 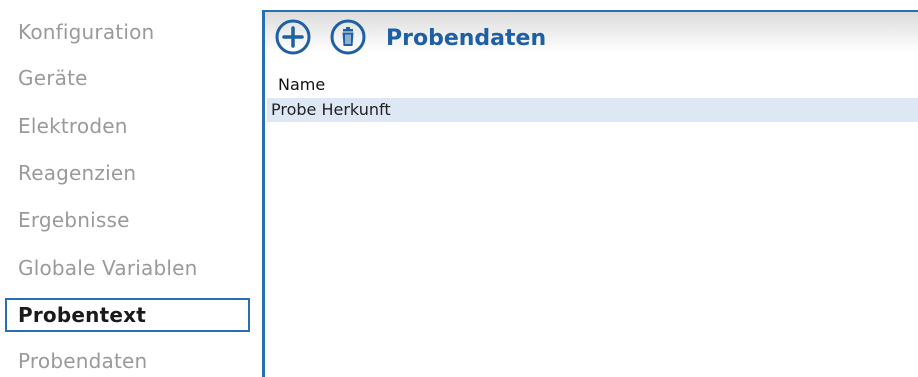 What do you see at coordinates (466, 38) in the screenshot?
I see `panel-title: Probendaten` at bounding box center [466, 38].